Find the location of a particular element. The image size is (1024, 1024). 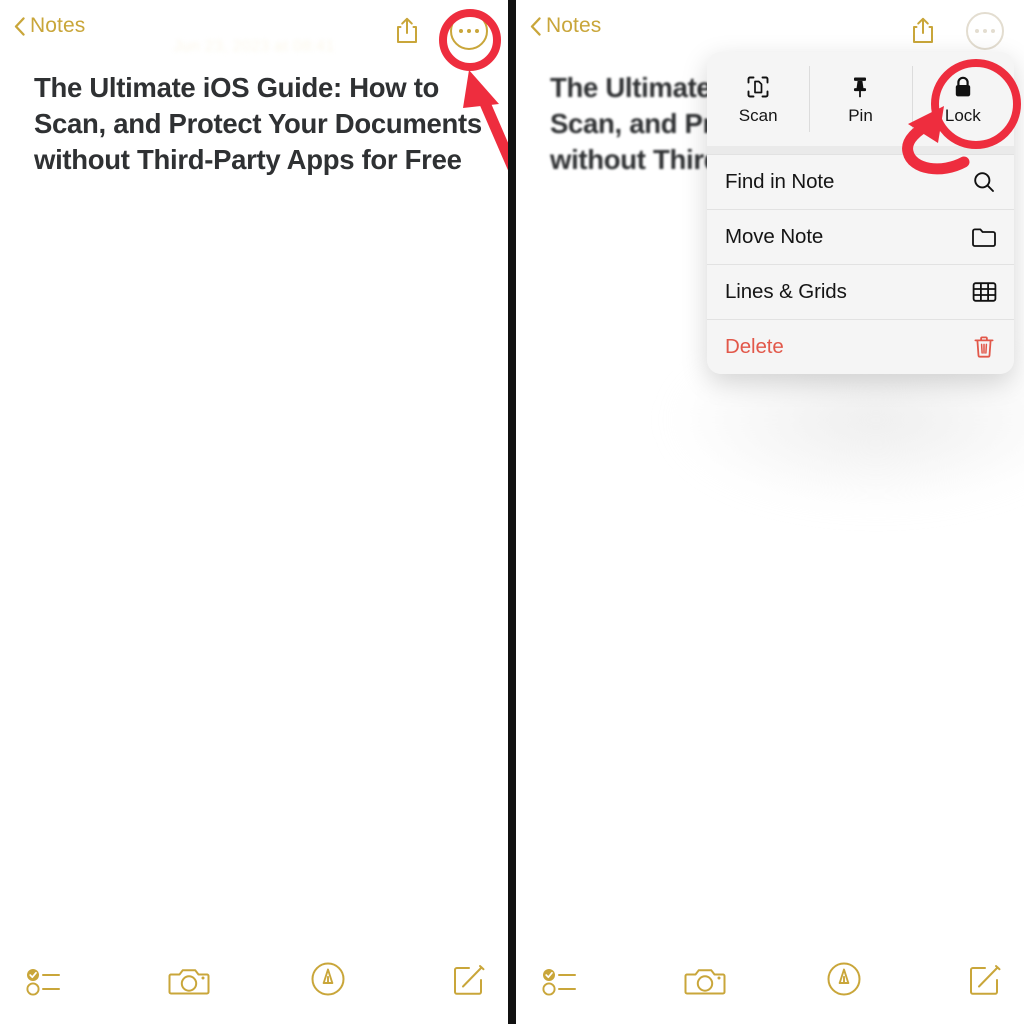

menu-action-label: Pin is located at coordinates (860, 115).